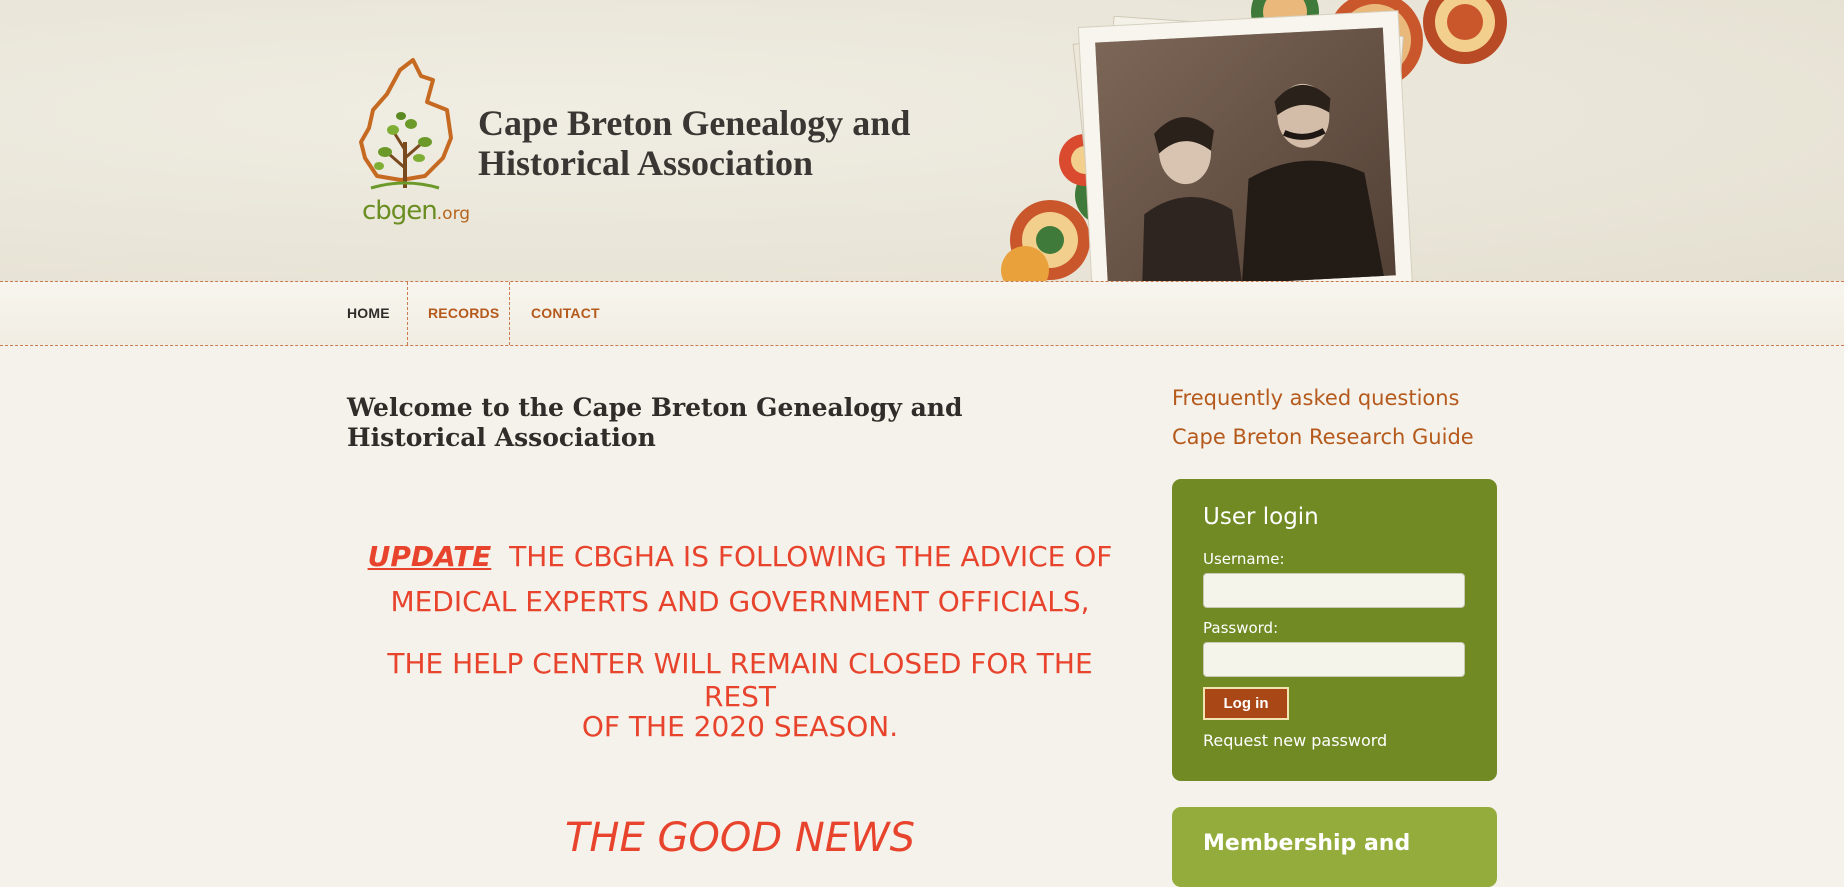 Image resolution: width=1844 pixels, height=887 pixels. What do you see at coordinates (400, 211) in the screenshot?
I see `logo-text: cbgen` at bounding box center [400, 211].